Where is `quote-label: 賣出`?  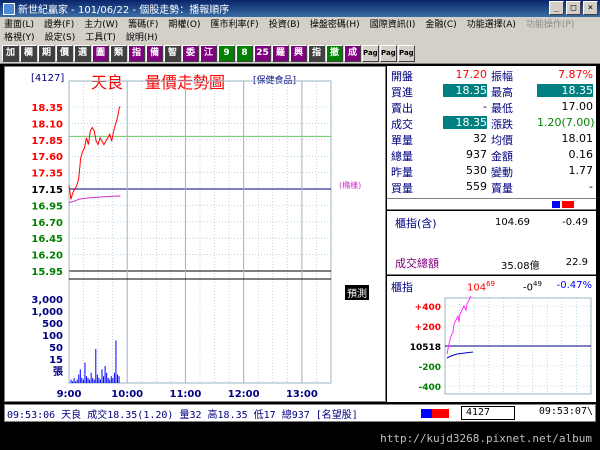
quote-label: 賣出 is located at coordinates (402, 108).